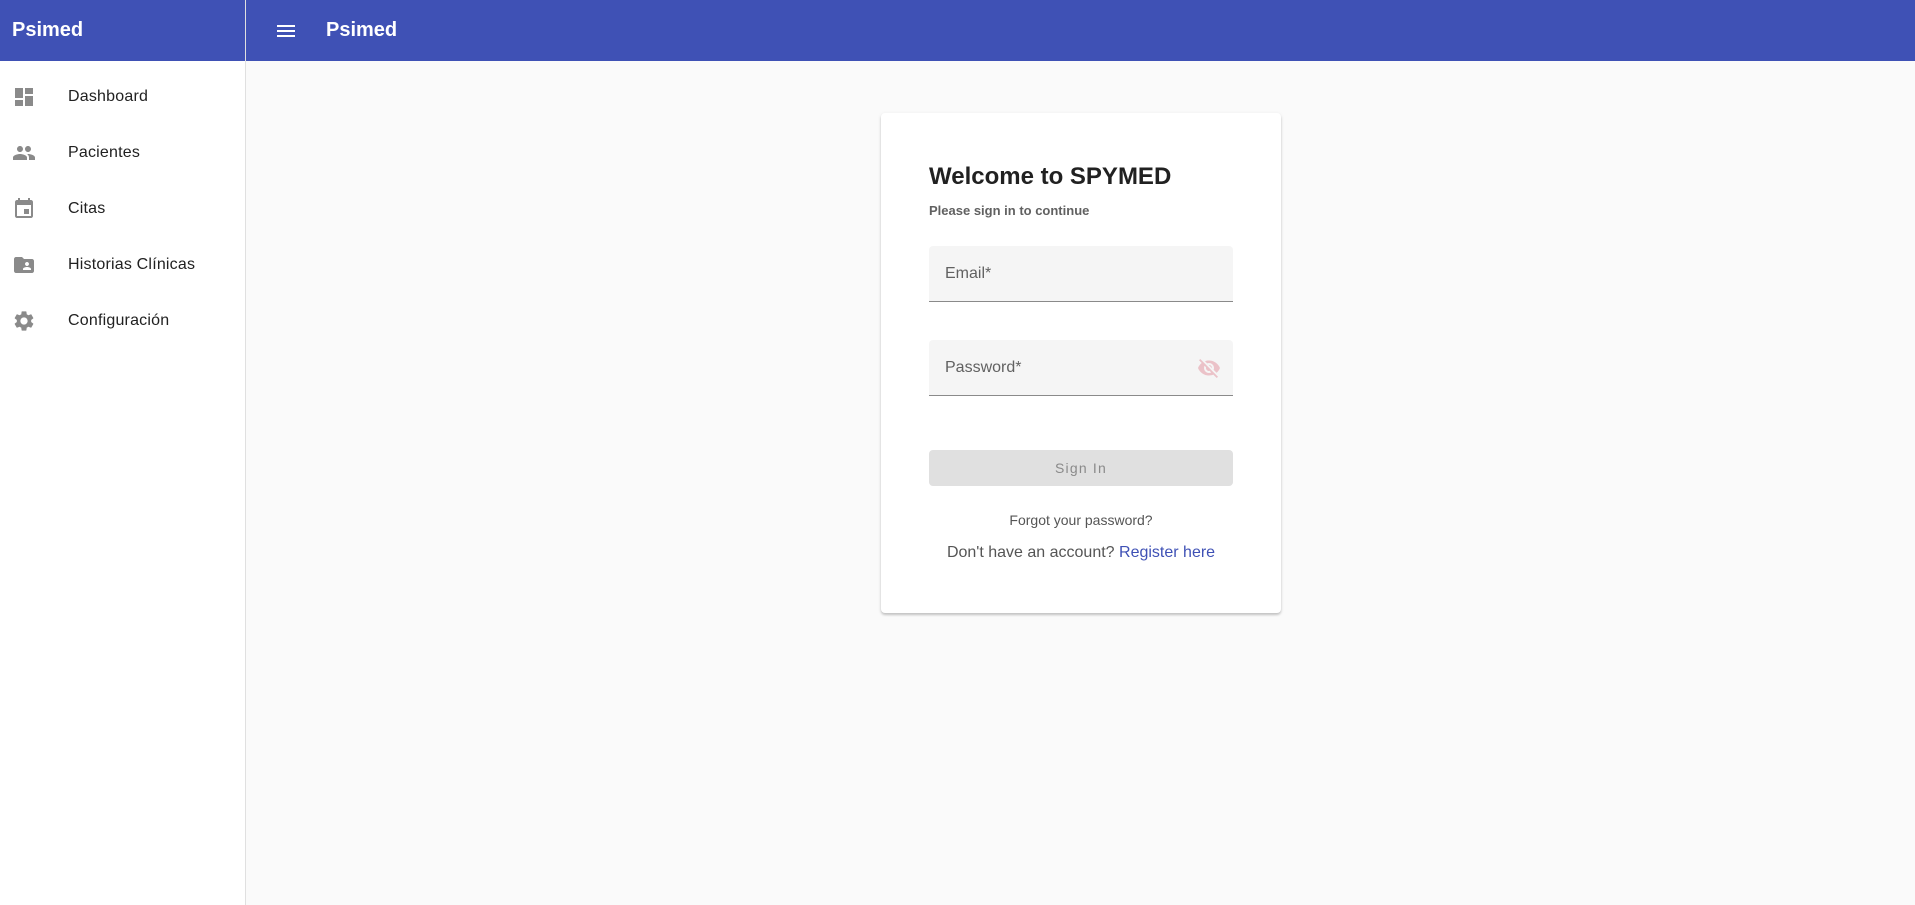  Describe the element at coordinates (34, 153) in the screenshot. I see `people-icon` at that location.